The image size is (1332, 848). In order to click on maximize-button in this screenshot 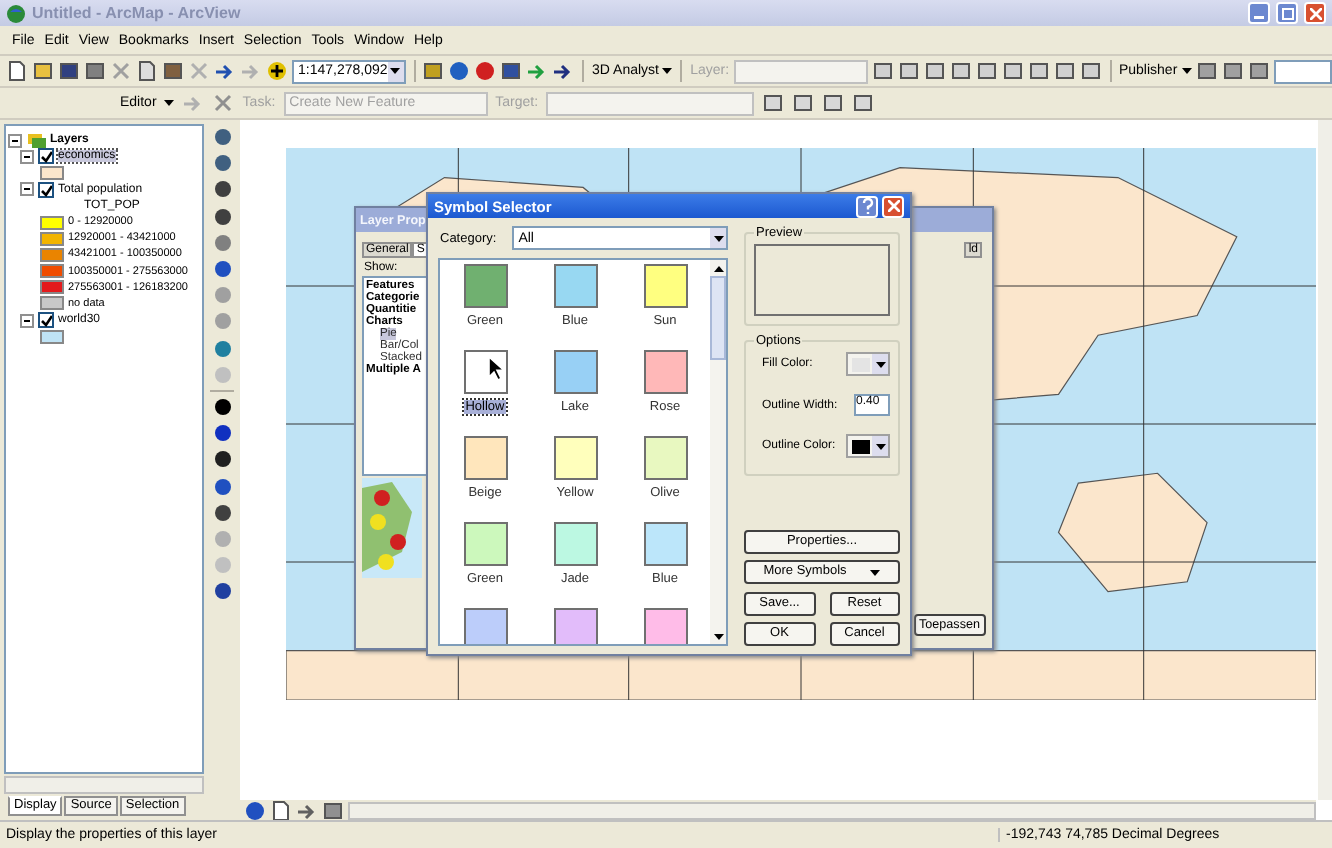, I will do `click(1287, 13)`.